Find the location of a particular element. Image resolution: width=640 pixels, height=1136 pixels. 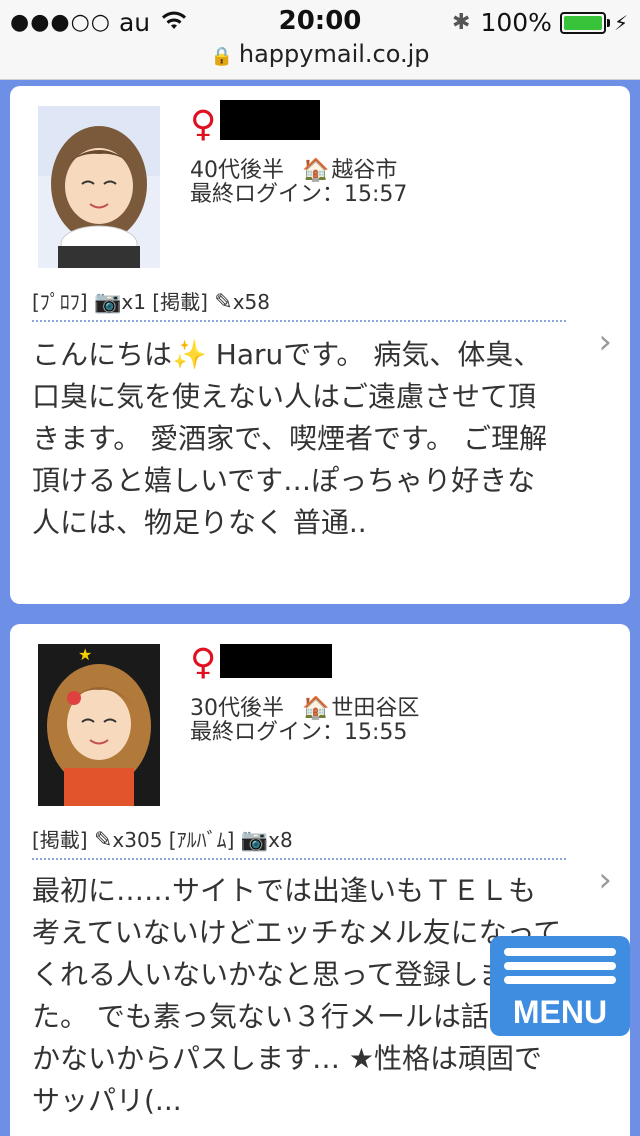

post-count: x58 is located at coordinates (251, 302).